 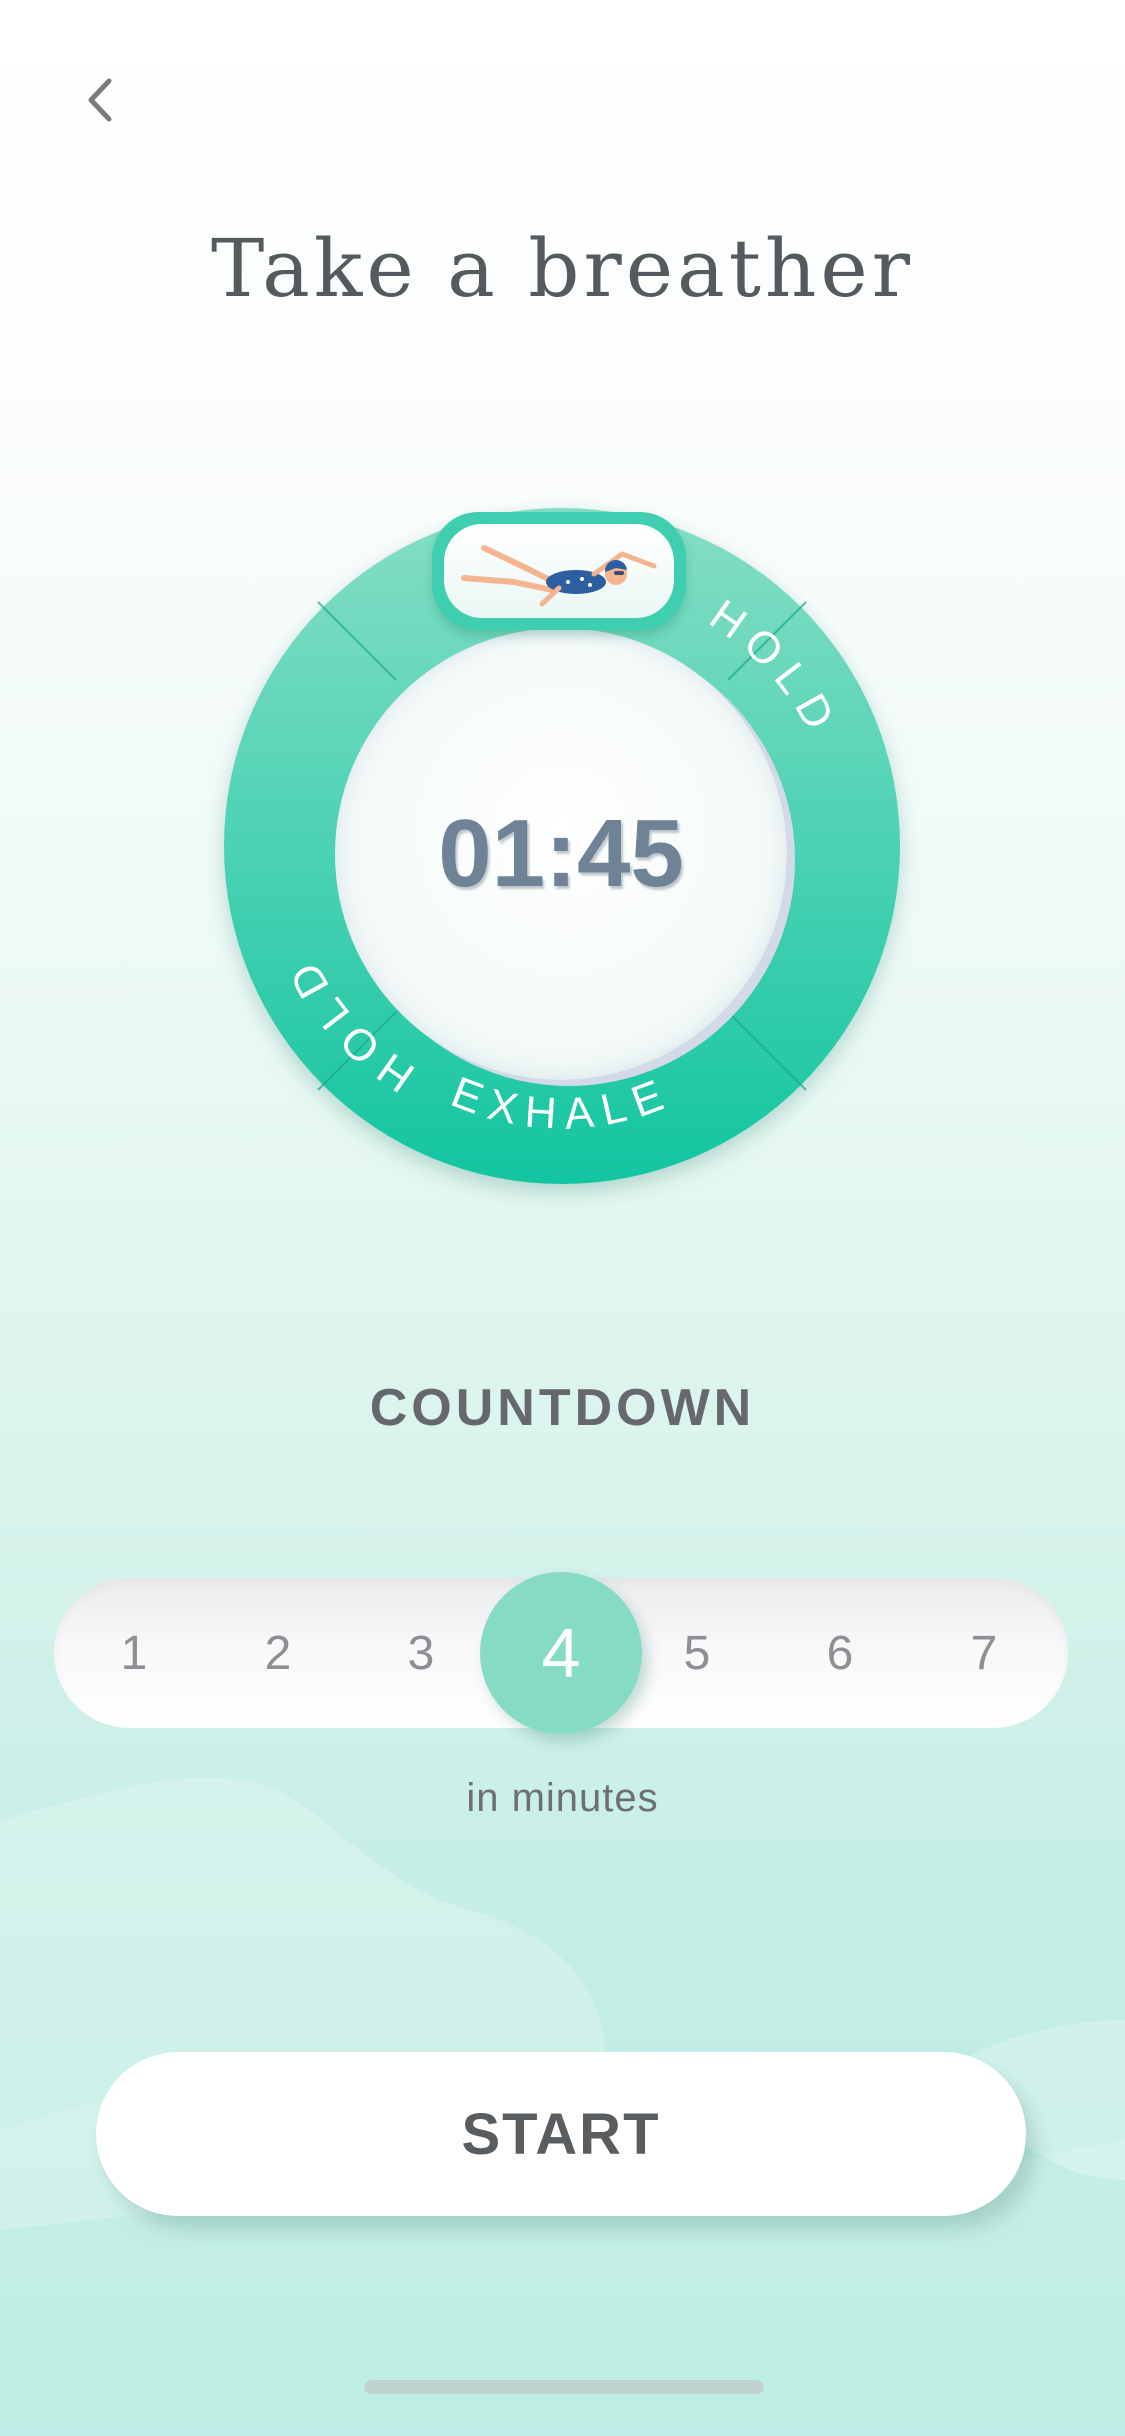 What do you see at coordinates (697, 1653) in the screenshot?
I see `minutes-option-5: 5` at bounding box center [697, 1653].